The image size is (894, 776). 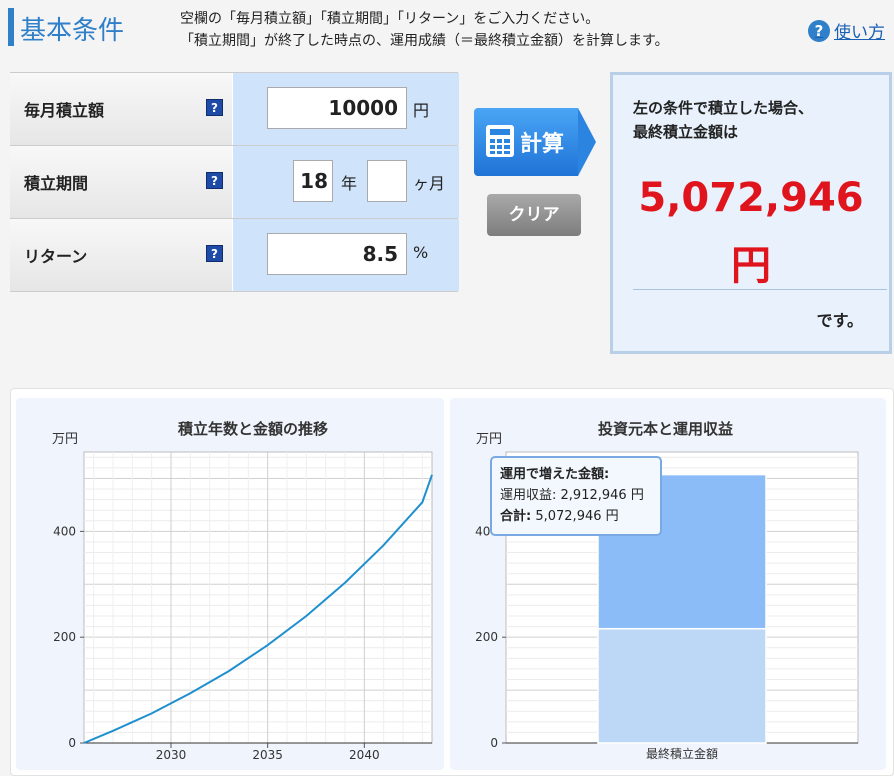 I want to click on y-tick-label: 400, so click(x=64, y=531).